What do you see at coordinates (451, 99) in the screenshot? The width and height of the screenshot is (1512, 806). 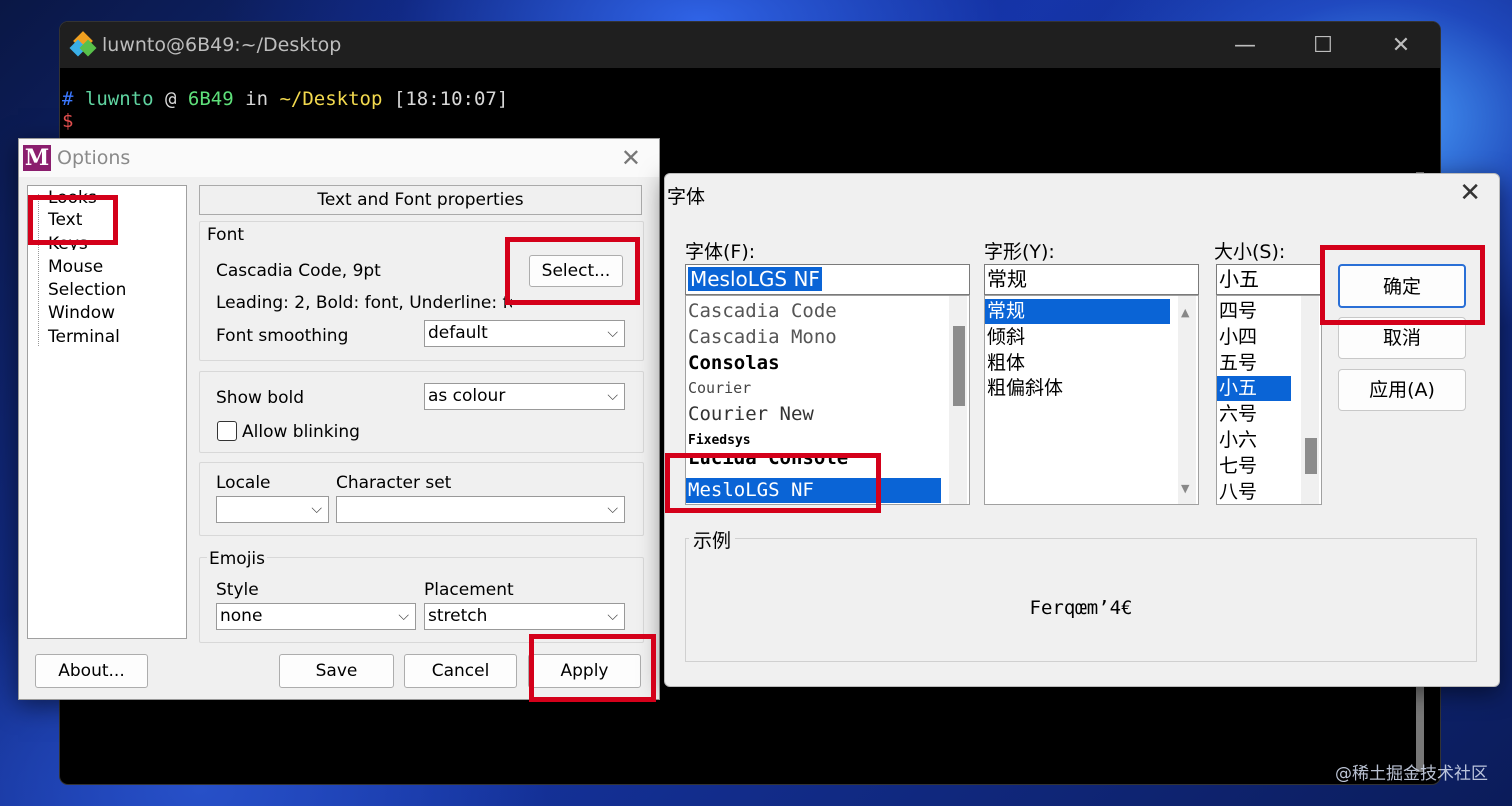 I see `prompt-time: [18:10:07]` at bounding box center [451, 99].